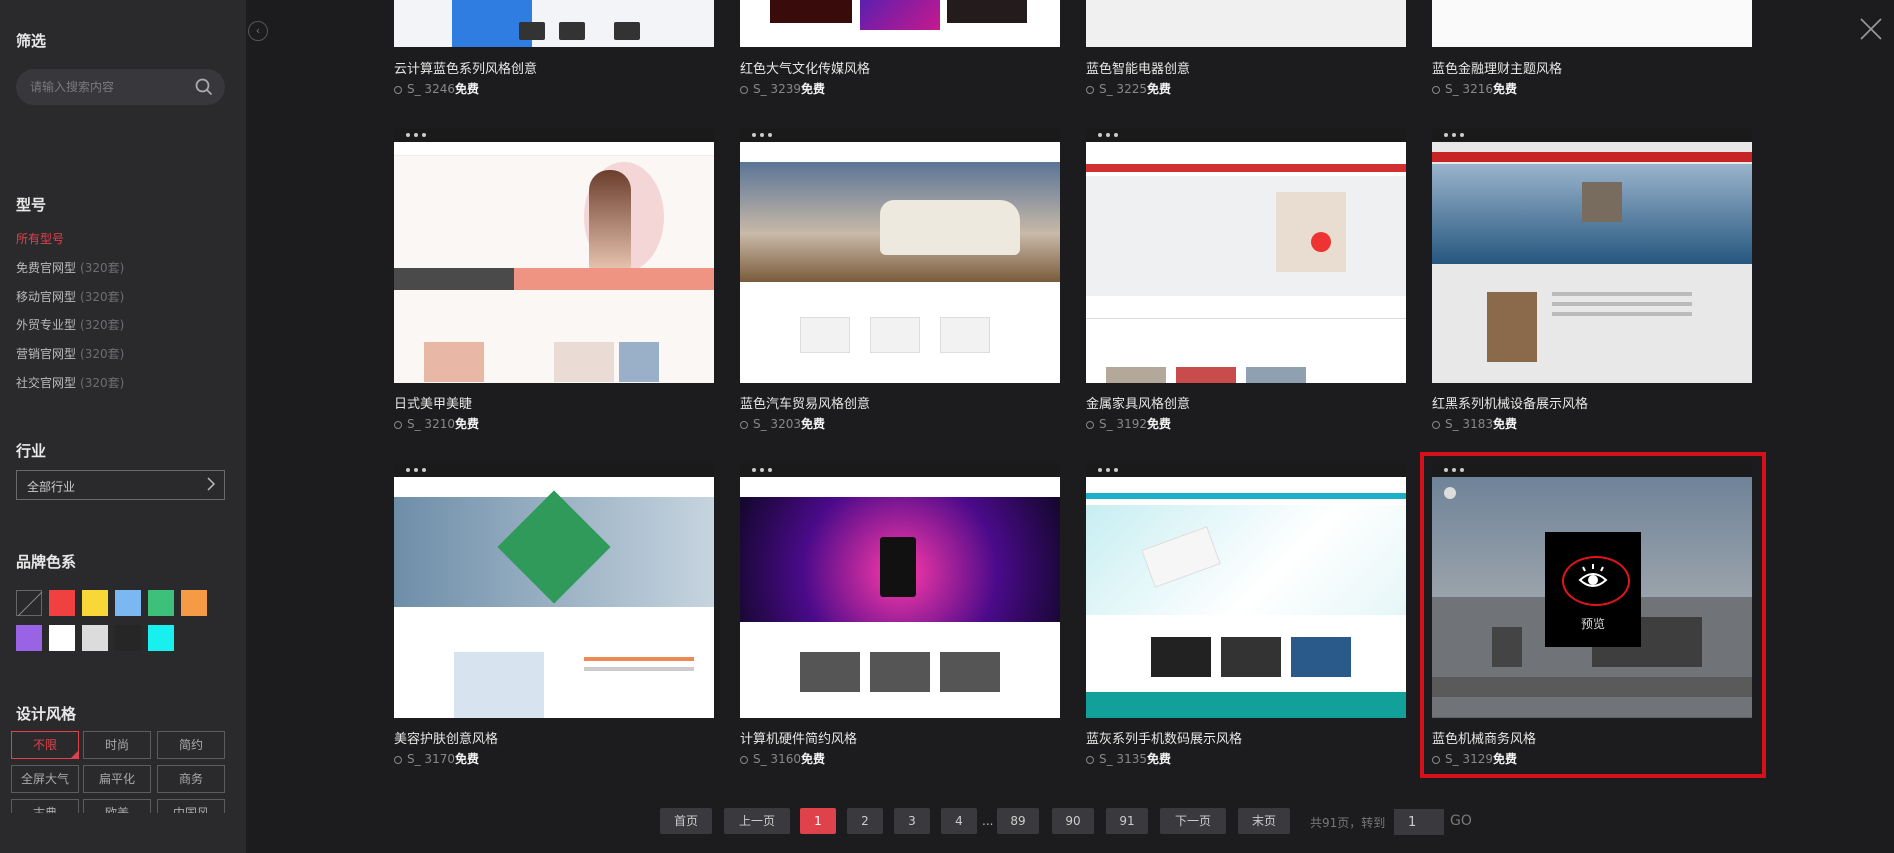 This screenshot has height=853, width=1894. What do you see at coordinates (777, 89) in the screenshot?
I see `template-code: S_ 3239` at bounding box center [777, 89].